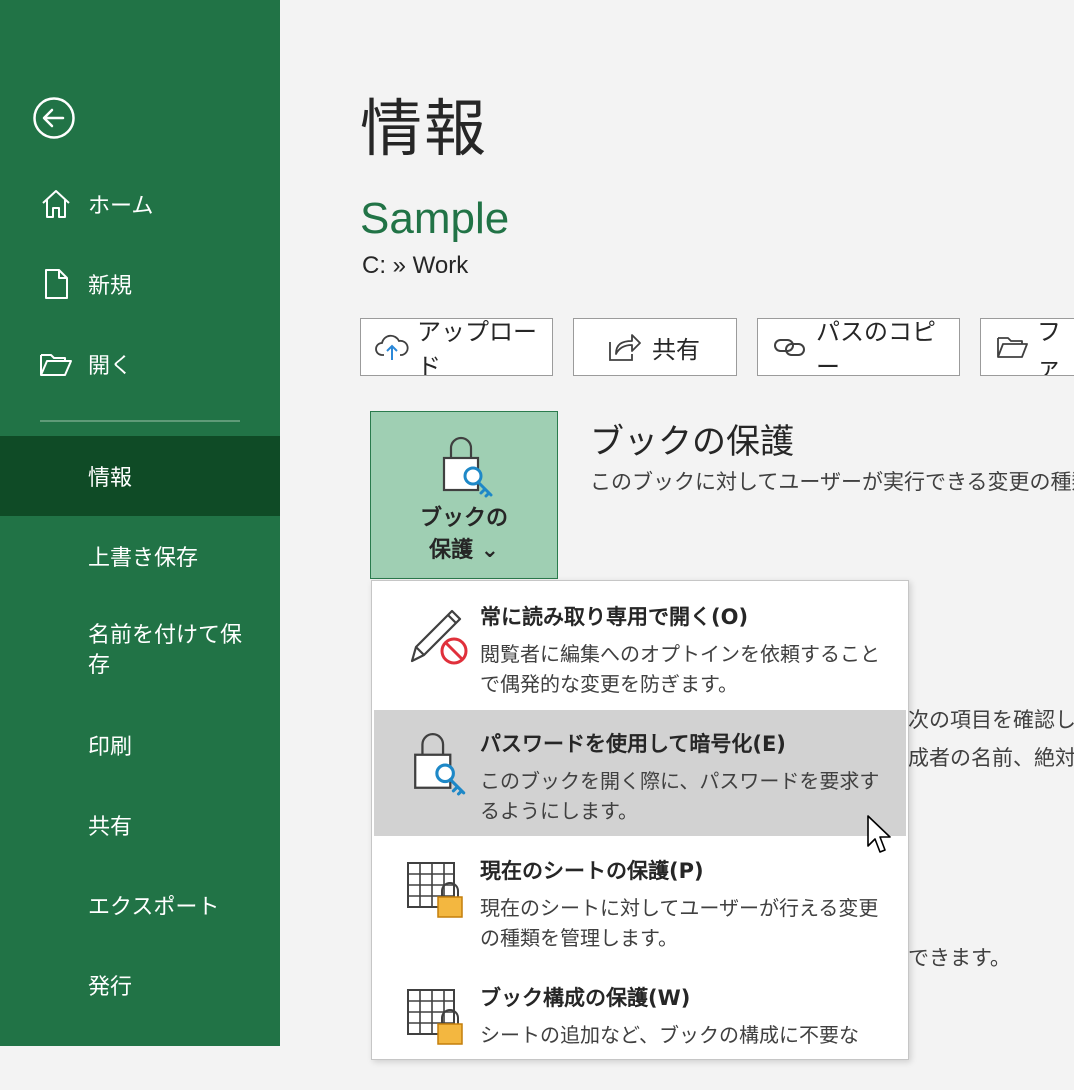 The height and width of the screenshot is (1090, 1074). I want to click on section-description: このブックに対してユーザーが実行できる変更の種類, so click(832, 482).